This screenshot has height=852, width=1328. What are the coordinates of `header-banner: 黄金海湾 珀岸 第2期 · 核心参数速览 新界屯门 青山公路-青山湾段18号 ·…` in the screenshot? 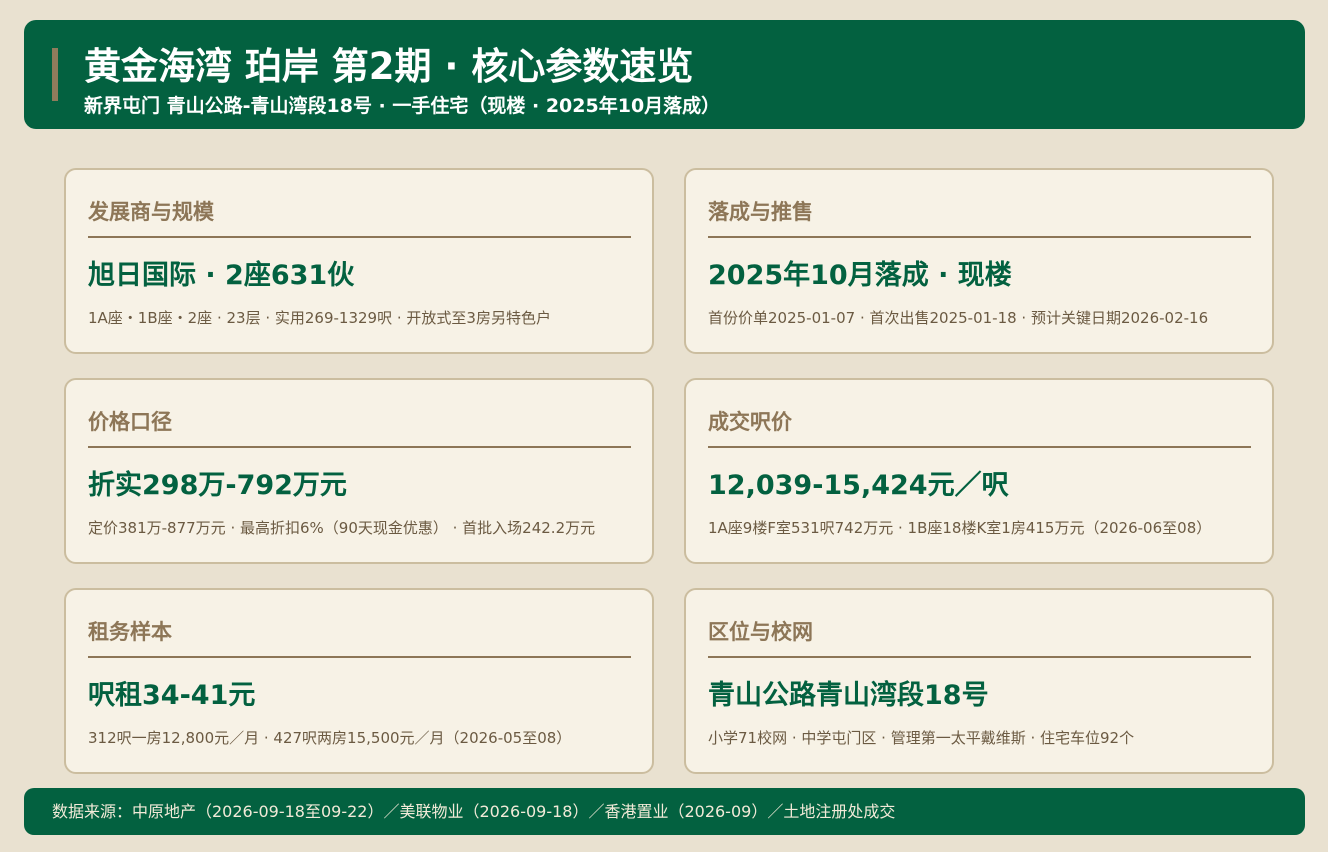 It's located at (664, 74).